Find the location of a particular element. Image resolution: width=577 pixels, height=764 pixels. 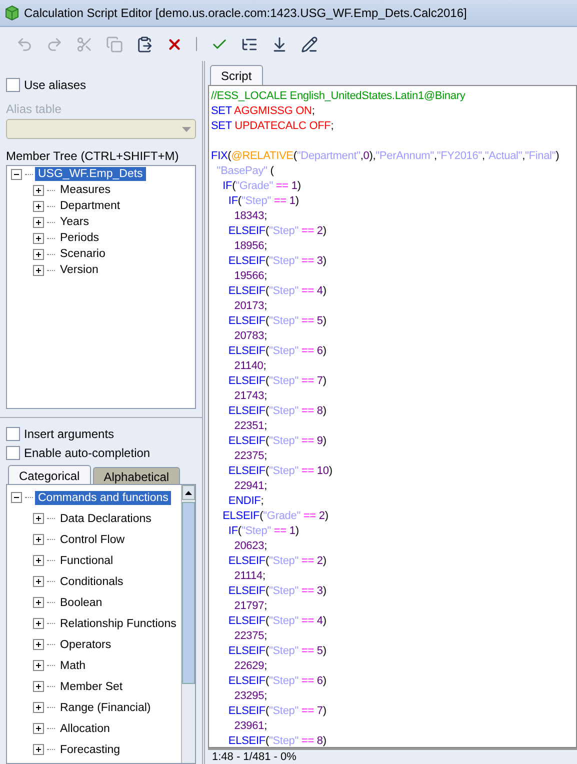

code-token: 22351 is located at coordinates (248, 426).